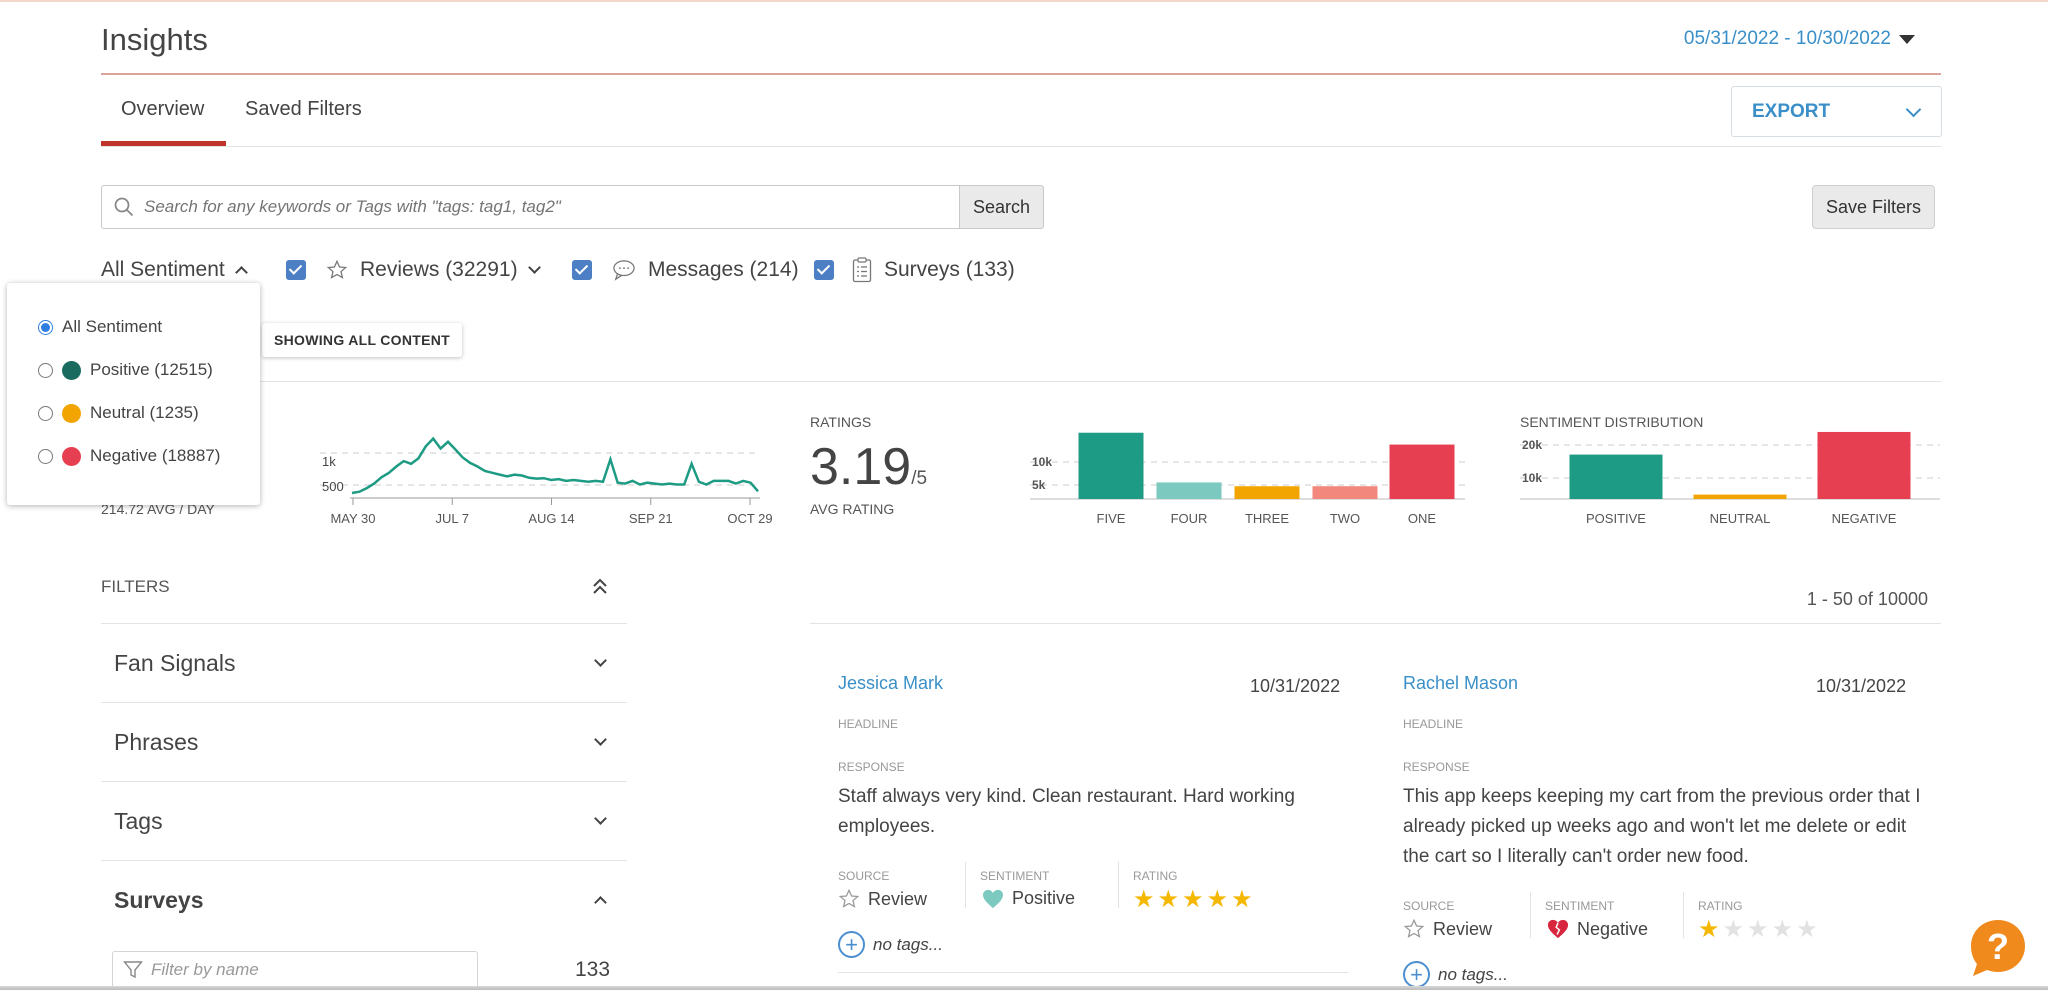 This screenshot has width=2048, height=990. What do you see at coordinates (890, 683) in the screenshot?
I see `reviewer-name: Jessica Mark` at bounding box center [890, 683].